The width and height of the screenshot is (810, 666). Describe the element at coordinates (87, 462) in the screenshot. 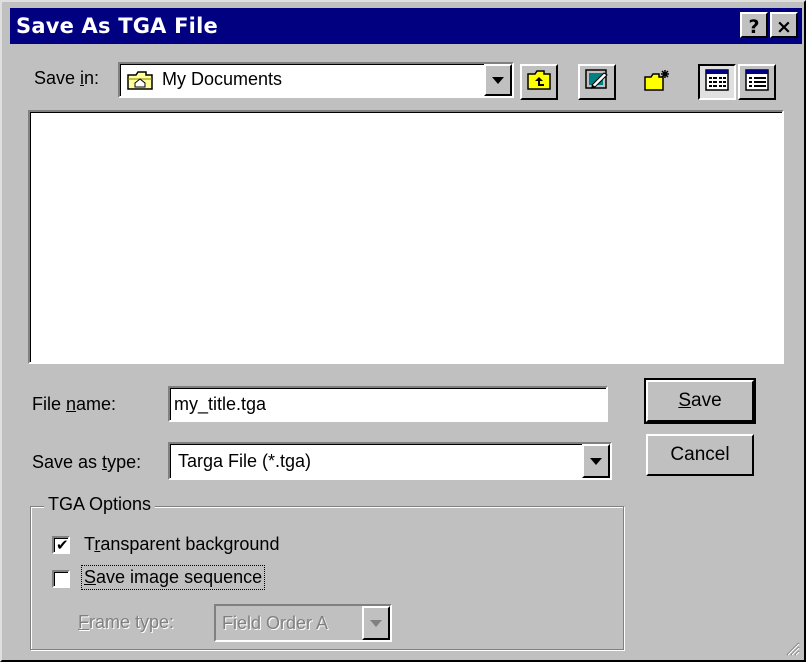

I see `save-as-type-label: Save as type:` at that location.